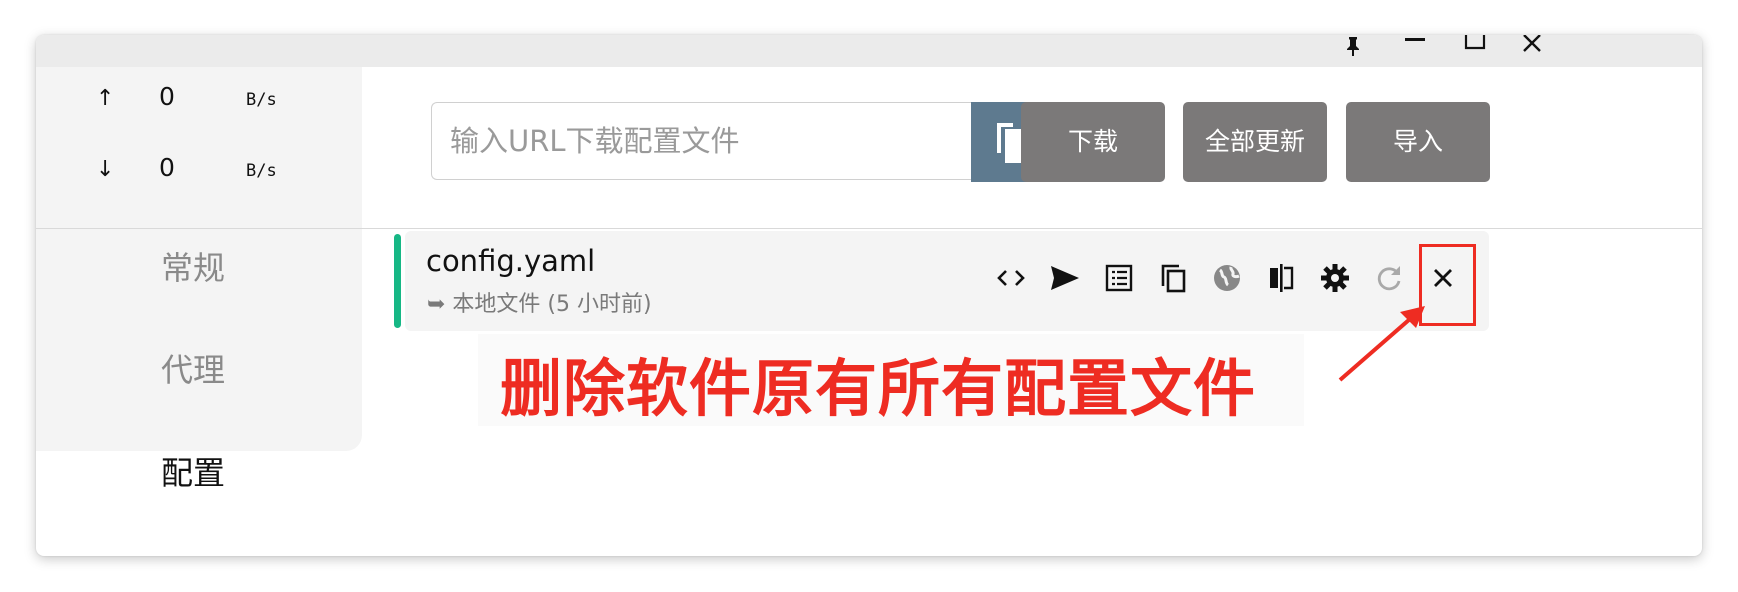 The height and width of the screenshot is (592, 1738). What do you see at coordinates (878, 388) in the screenshot?
I see `annotation-text: 删除软件原有所有配置文件` at bounding box center [878, 388].